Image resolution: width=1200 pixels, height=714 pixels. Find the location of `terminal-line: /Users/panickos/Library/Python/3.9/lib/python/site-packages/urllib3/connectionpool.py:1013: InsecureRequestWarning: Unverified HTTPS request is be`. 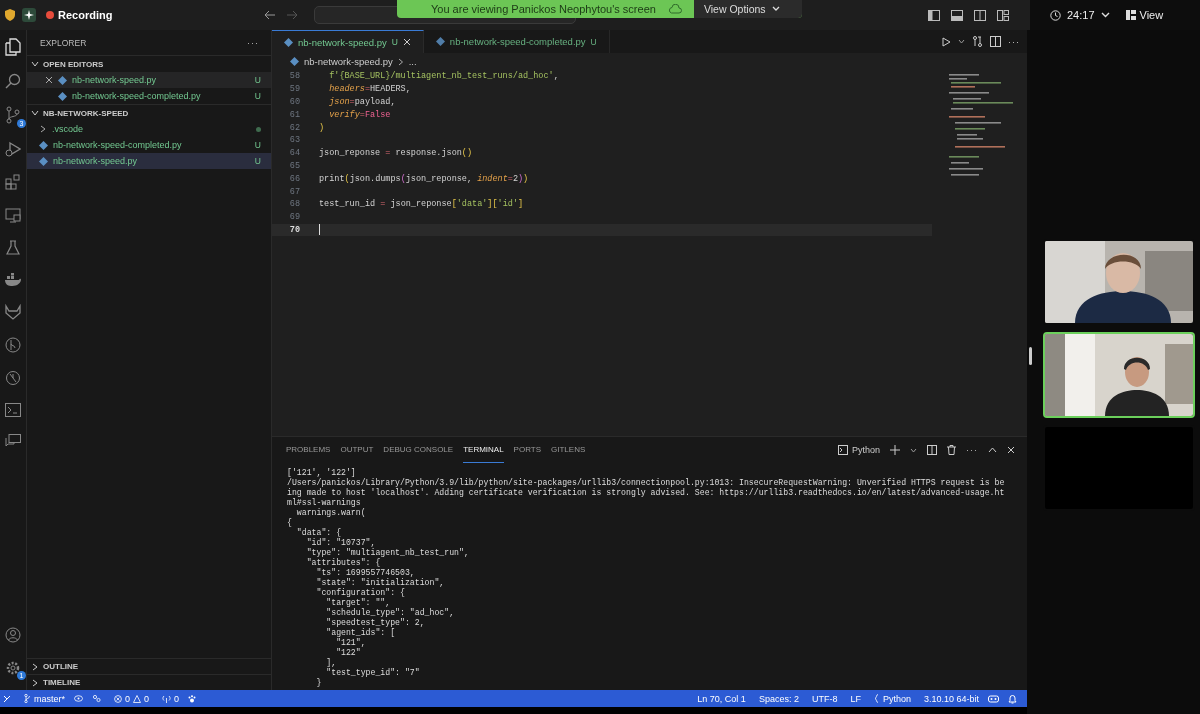

terminal-line: /Users/panickos/Library/Python/3.9/lib/python/site-packages/urllib3/connectionpool.py:1013: InsecureRequestWarning: Unverified HTTPS request is be is located at coordinates (646, 483).